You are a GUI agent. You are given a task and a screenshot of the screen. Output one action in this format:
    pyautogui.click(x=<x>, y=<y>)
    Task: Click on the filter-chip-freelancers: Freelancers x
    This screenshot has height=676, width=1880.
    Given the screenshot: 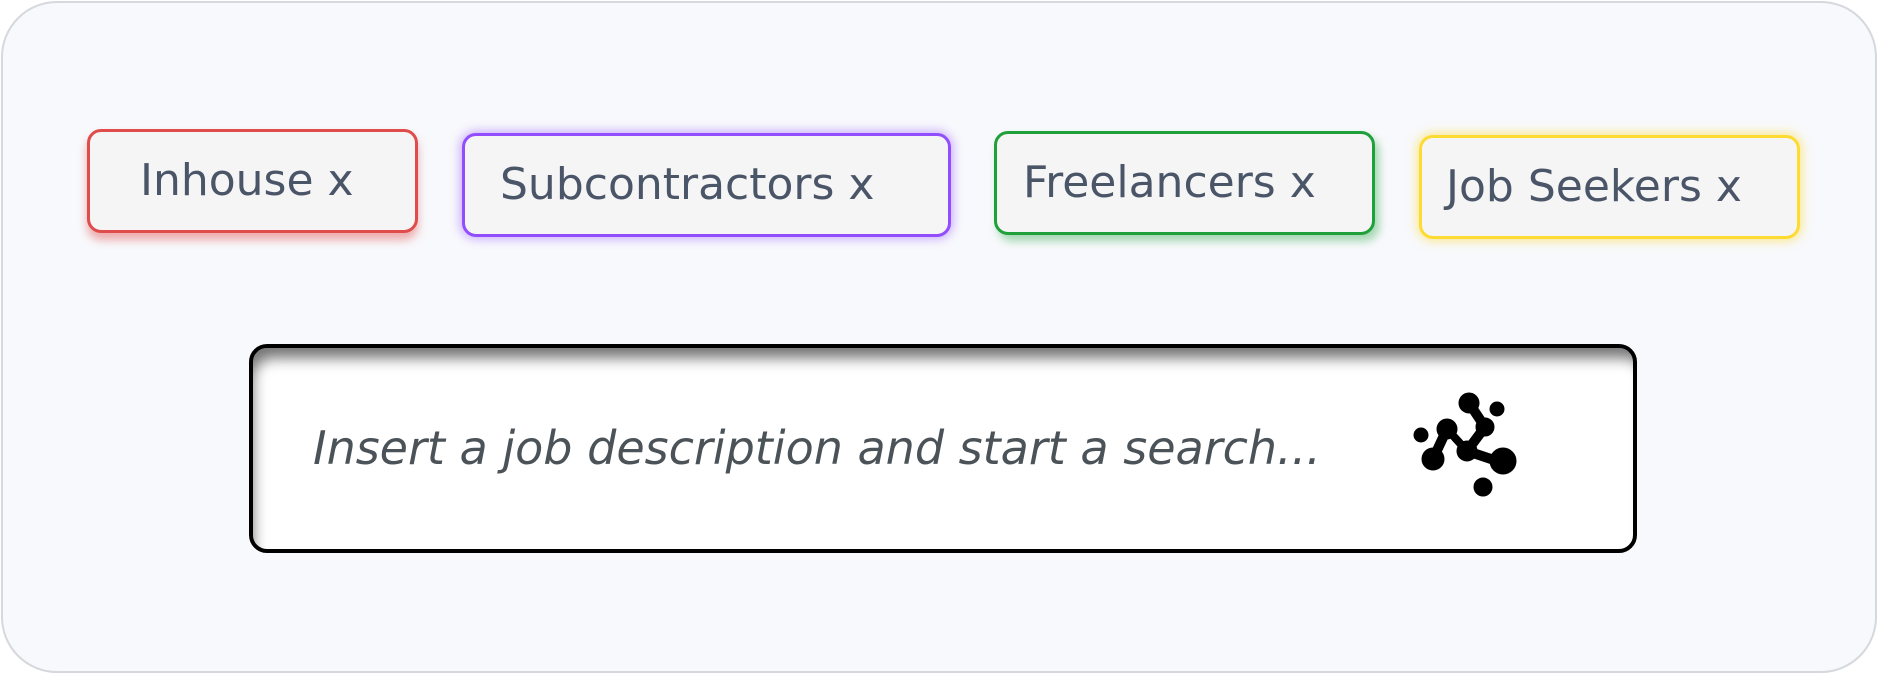 What is the action you would take?
    pyautogui.click(x=1184, y=183)
    